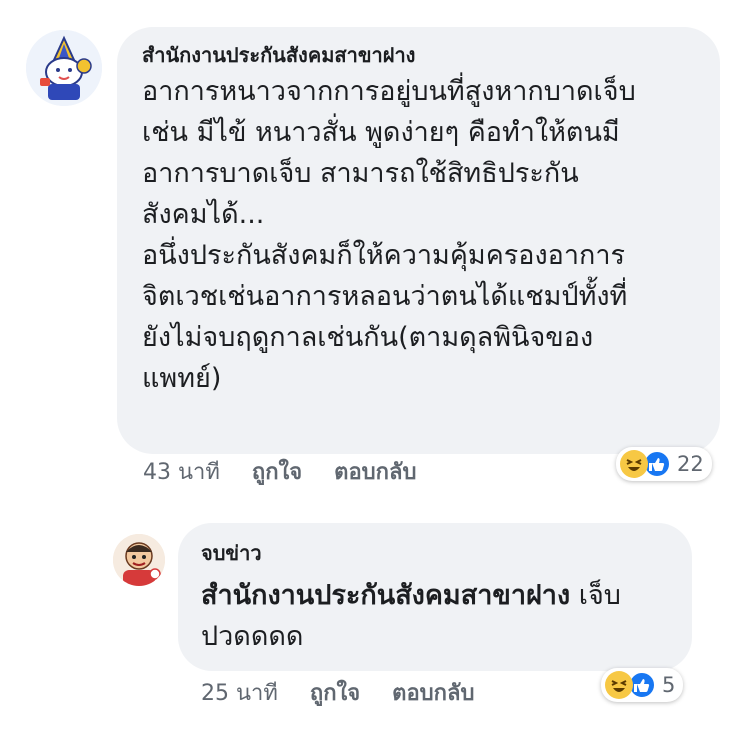 This screenshot has width=750, height=738. What do you see at coordinates (389, 91) in the screenshot?
I see `comment-line: อาการหนาวจากการอยู่บนที่สูงหากบาดเจ็บ` at bounding box center [389, 91].